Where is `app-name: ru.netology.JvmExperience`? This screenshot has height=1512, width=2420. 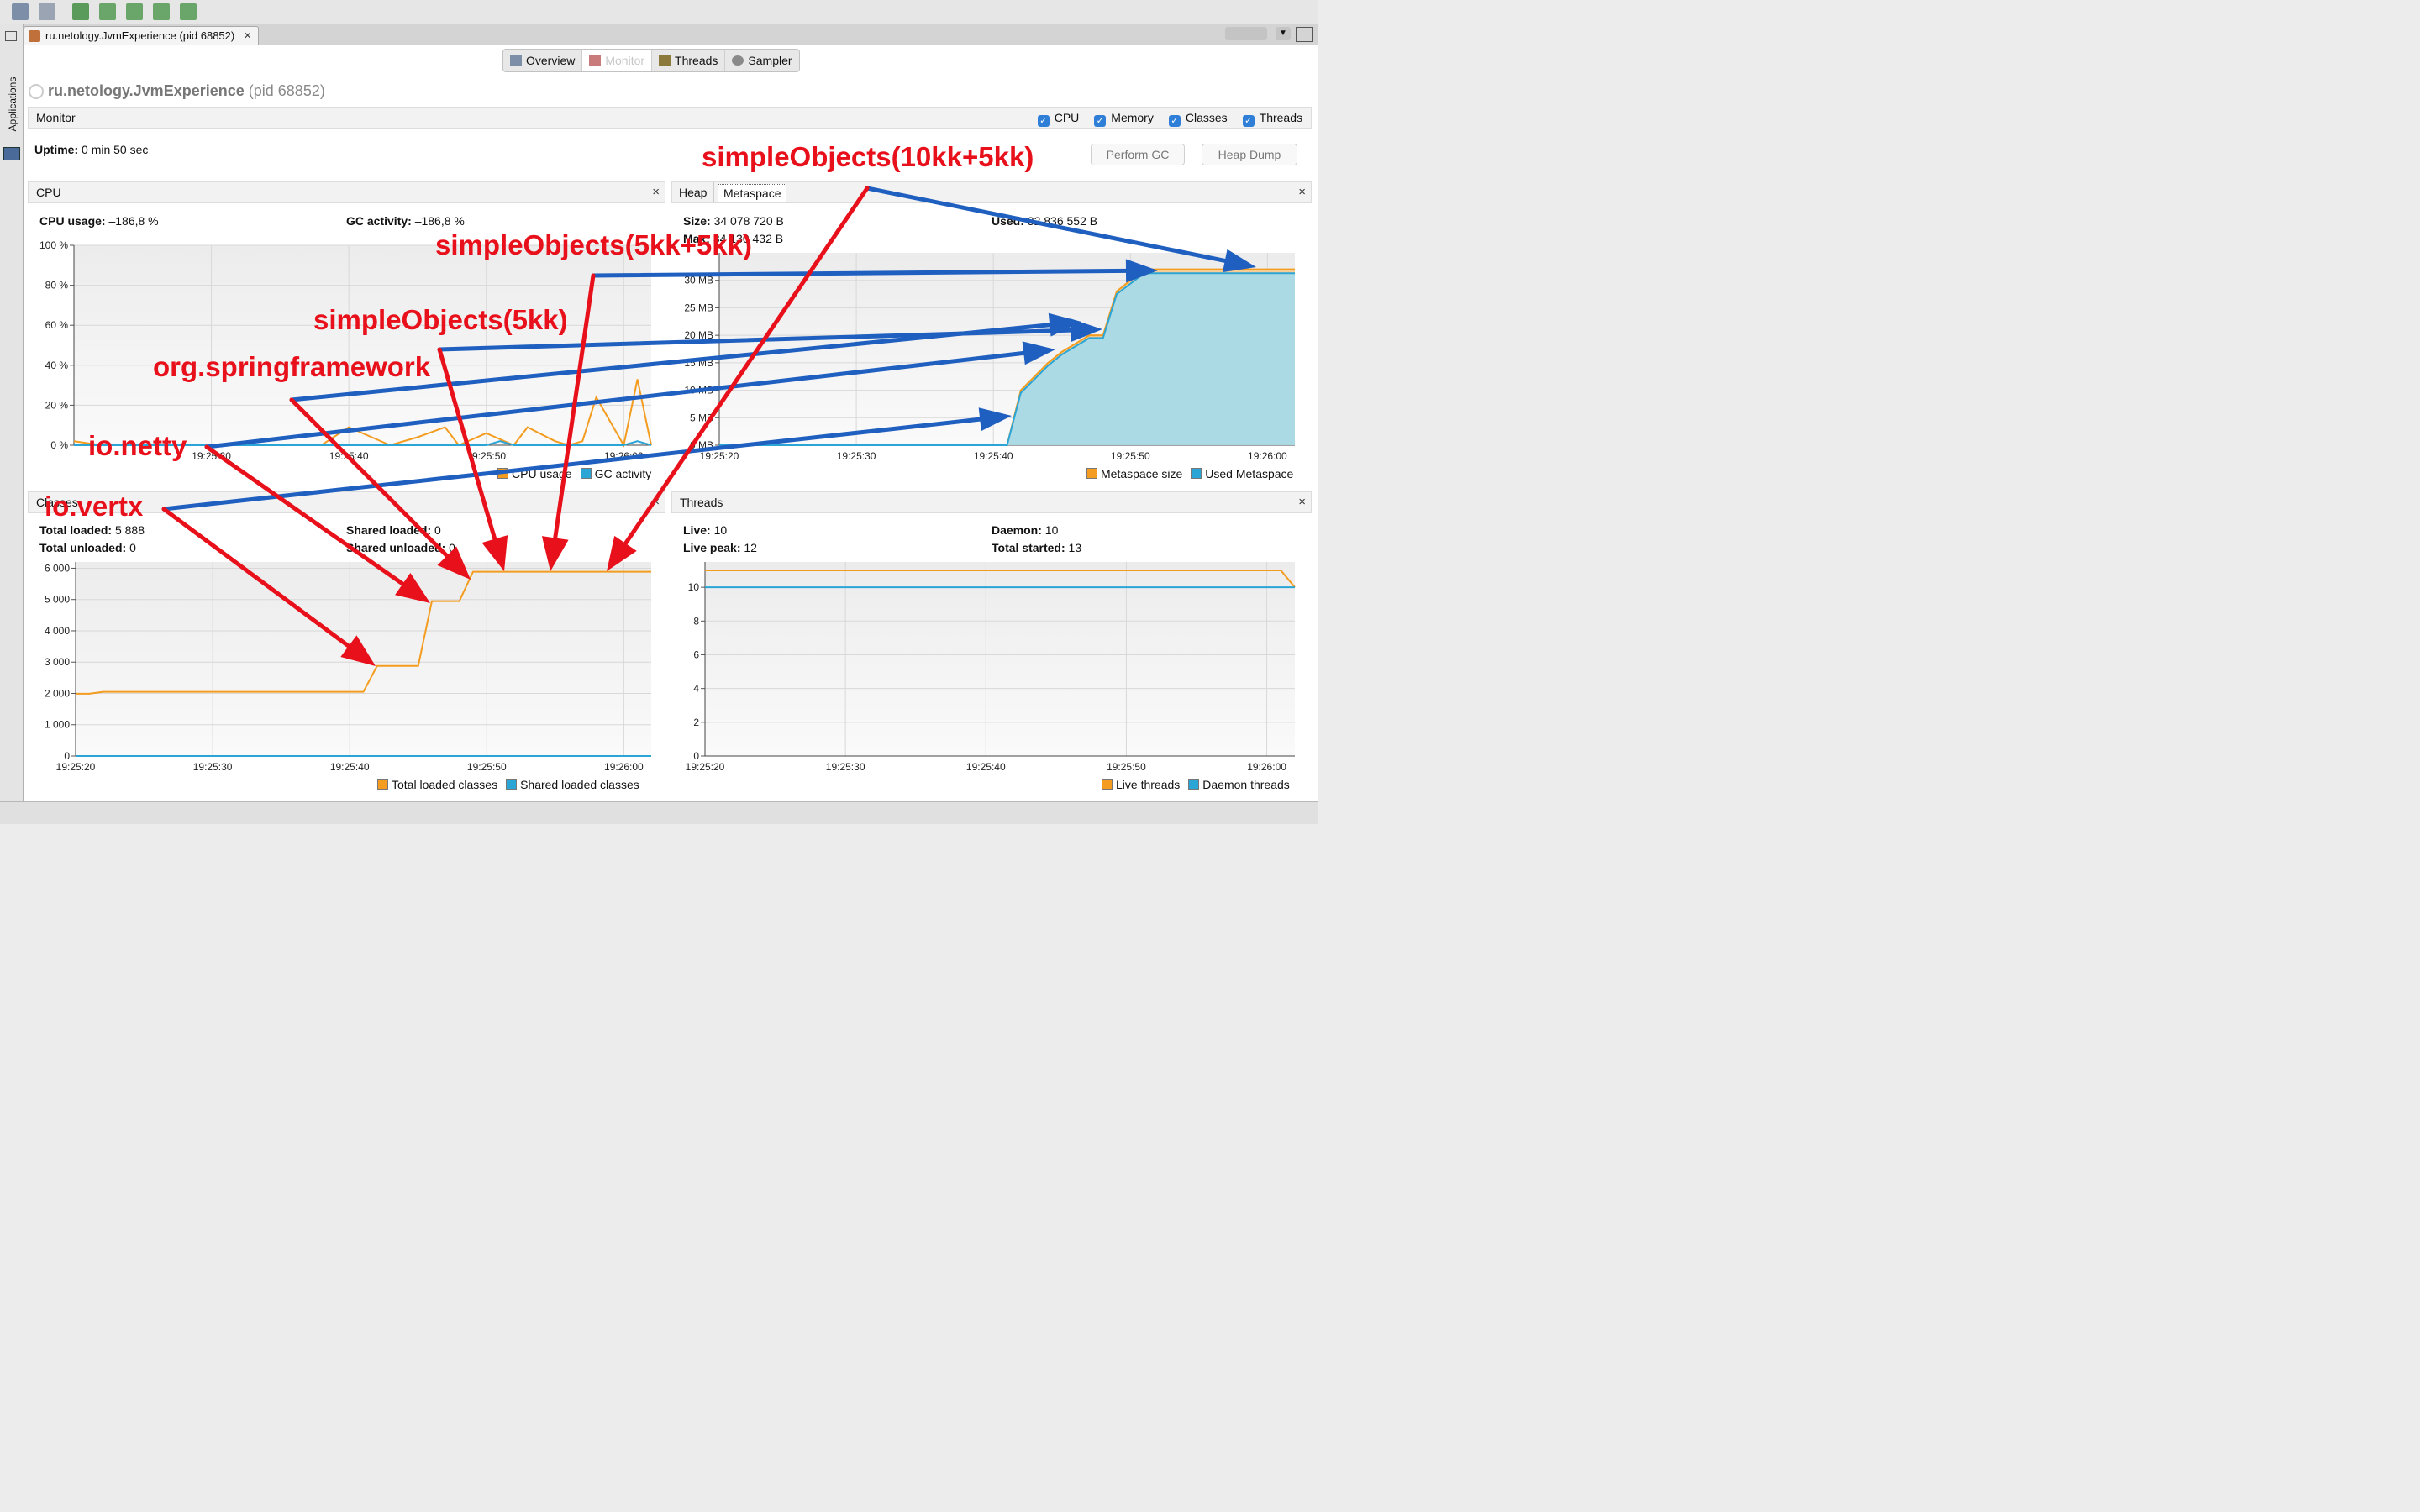 app-name: ru.netology.JvmExperience is located at coordinates (146, 90).